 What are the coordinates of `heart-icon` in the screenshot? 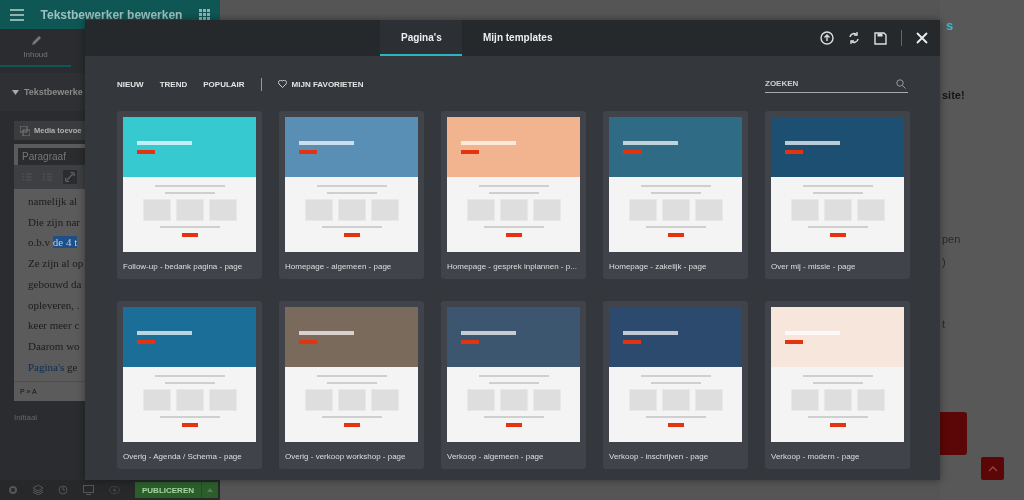 It's located at (282, 84).